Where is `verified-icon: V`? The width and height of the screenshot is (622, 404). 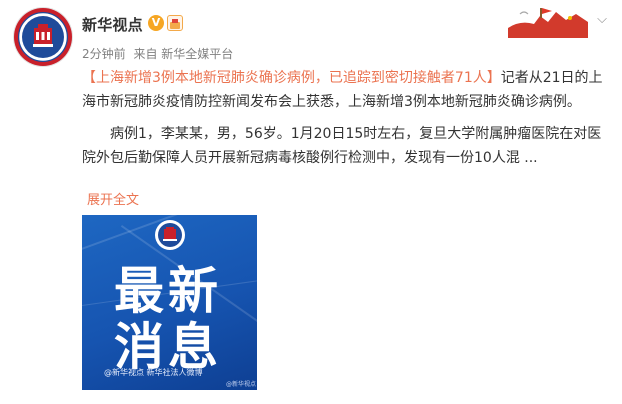 verified-icon: V is located at coordinates (156, 23).